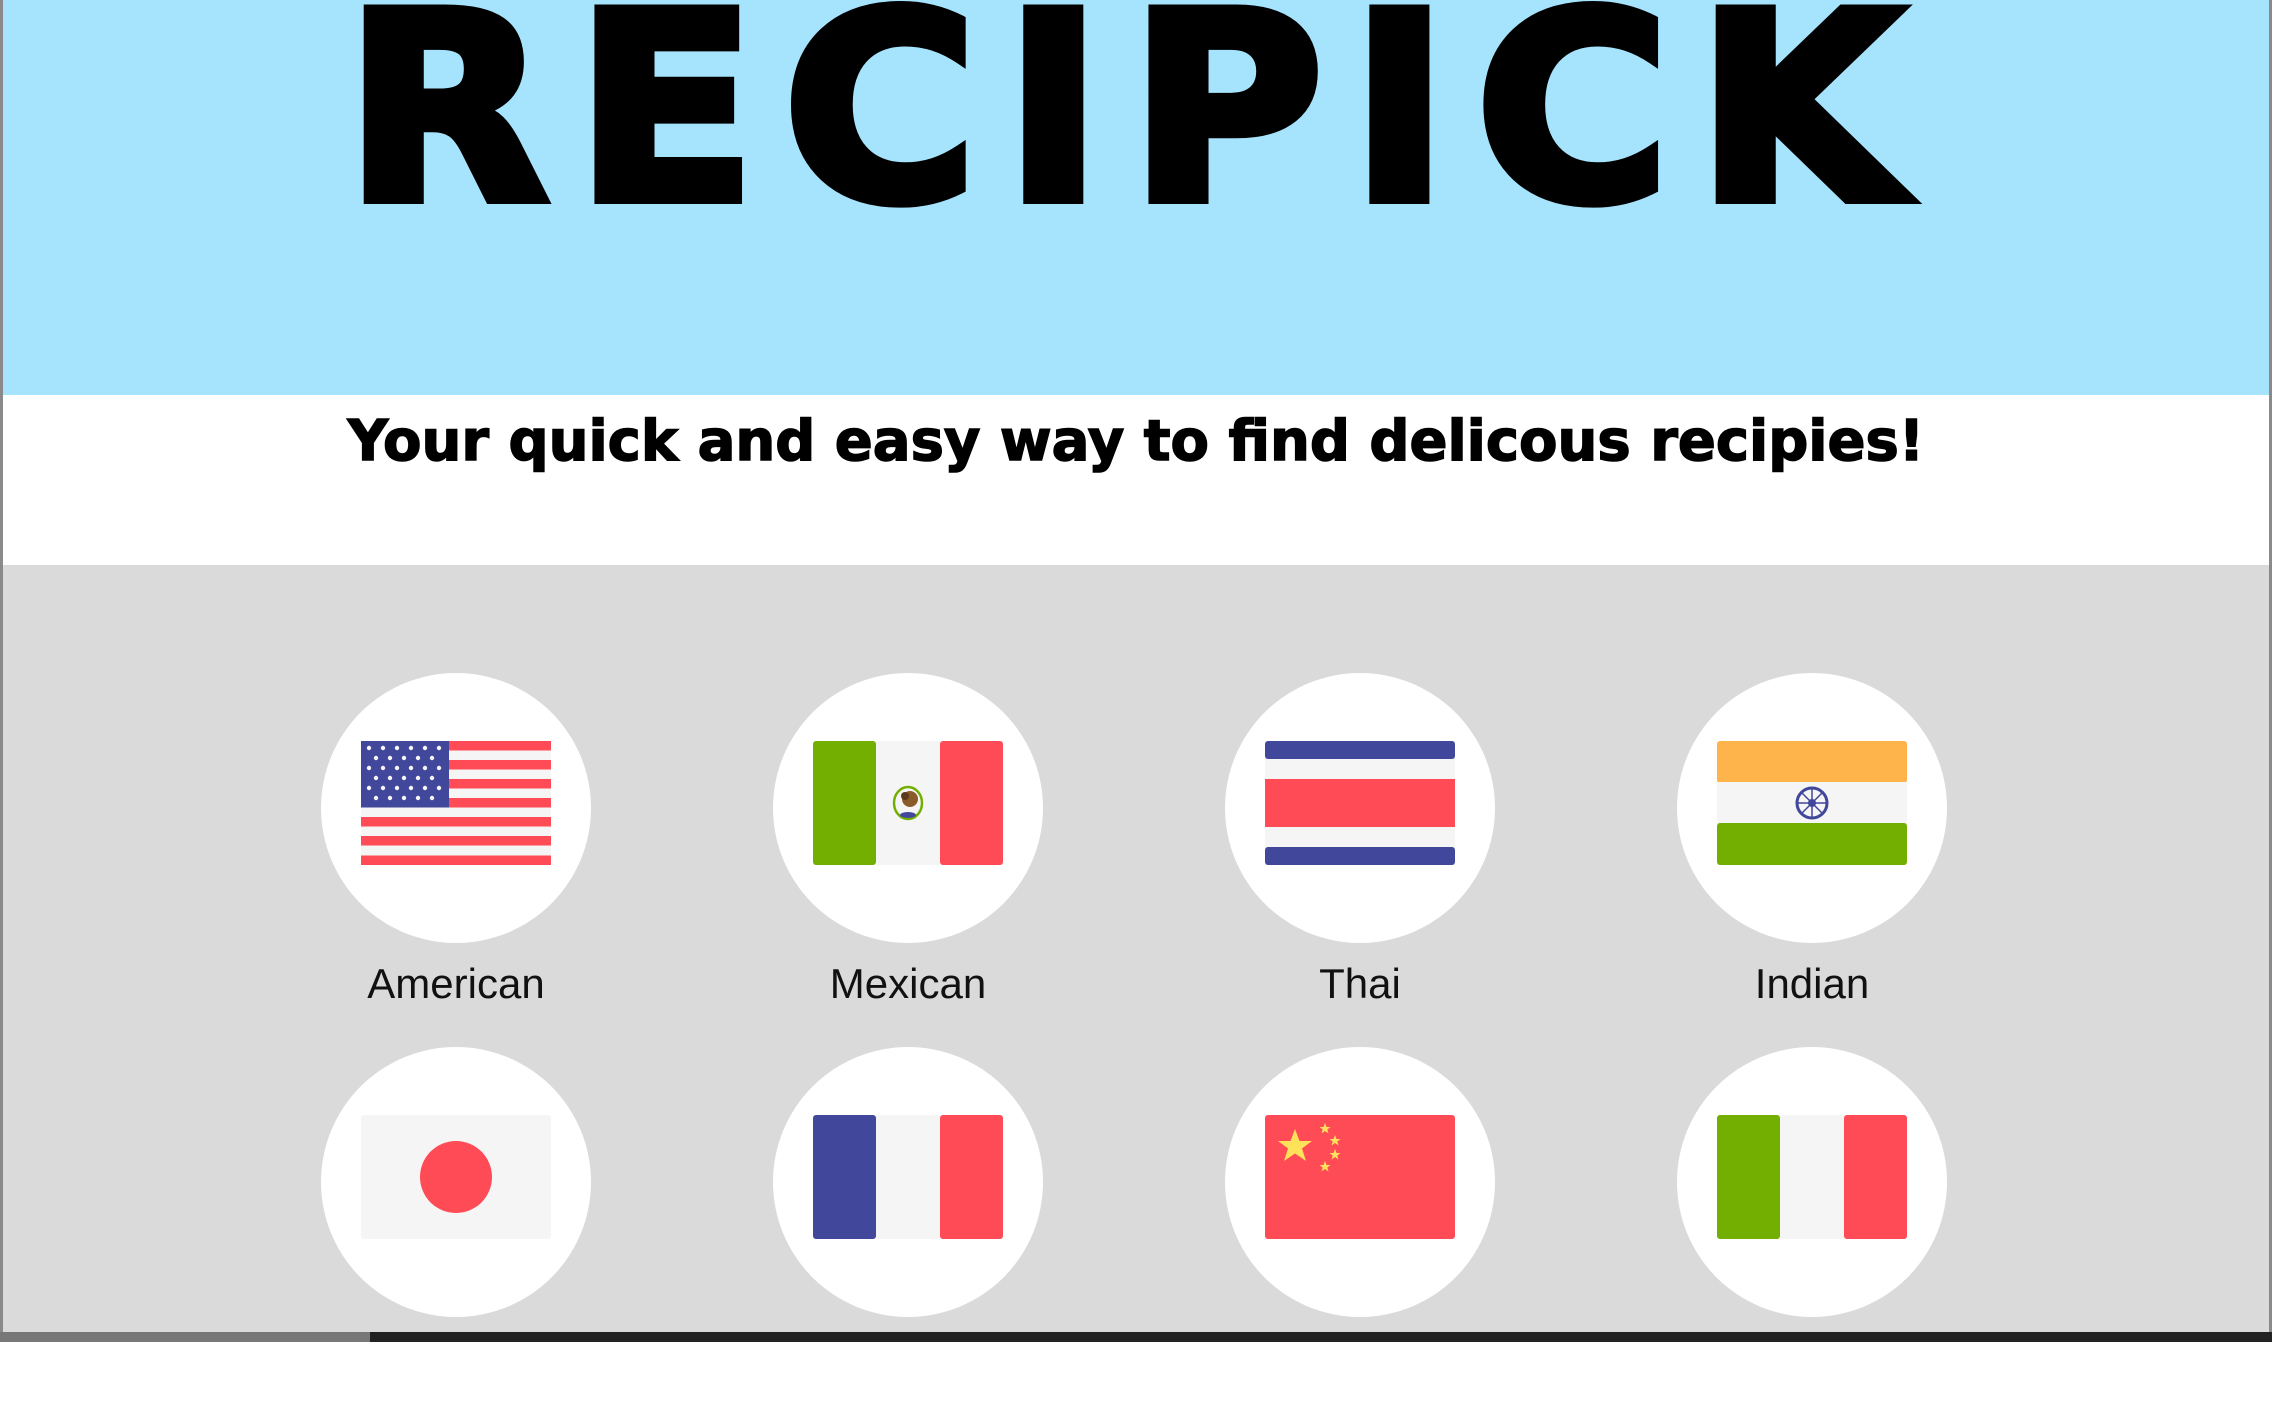 The image size is (2272, 1402). I want to click on cuisine-card-french, so click(908, 1224).